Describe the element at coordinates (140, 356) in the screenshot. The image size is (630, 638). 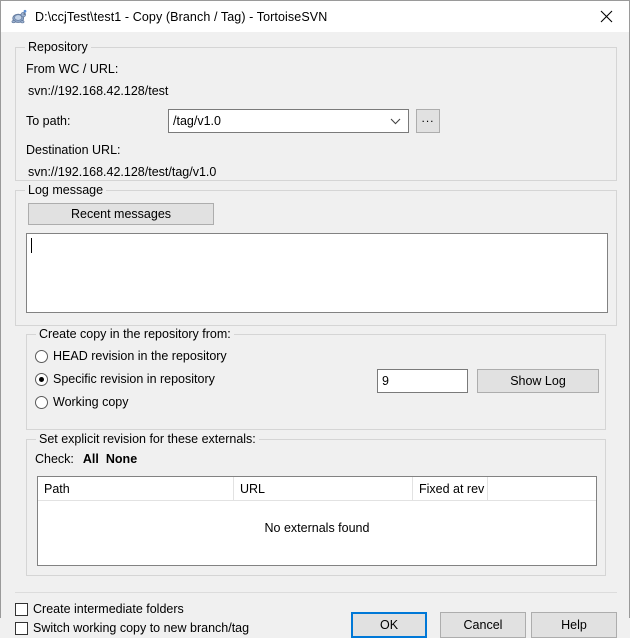
I see `radio-head-revision-label: HEAD revision in the repository` at that location.